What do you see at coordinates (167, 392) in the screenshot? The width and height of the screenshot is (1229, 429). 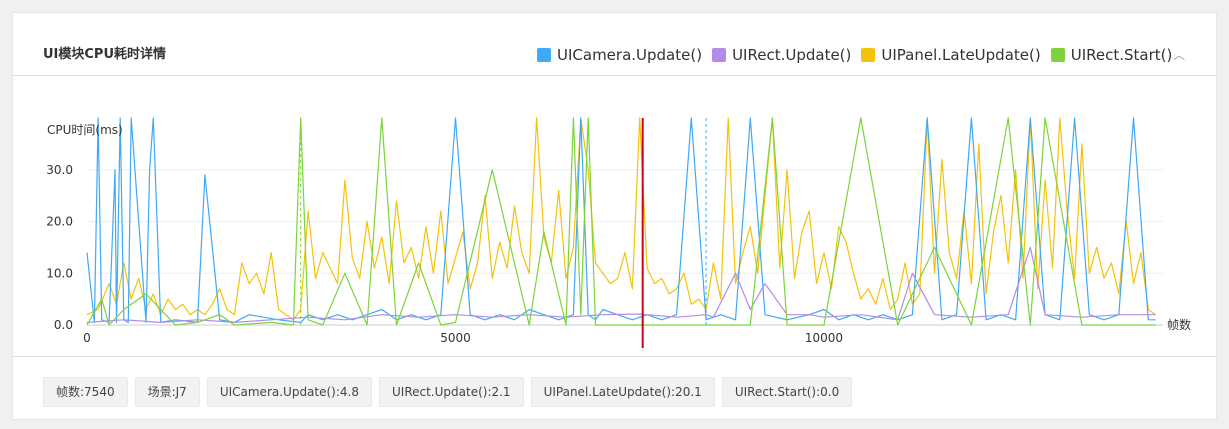 I see `tag-scene: 场景:J7` at bounding box center [167, 392].